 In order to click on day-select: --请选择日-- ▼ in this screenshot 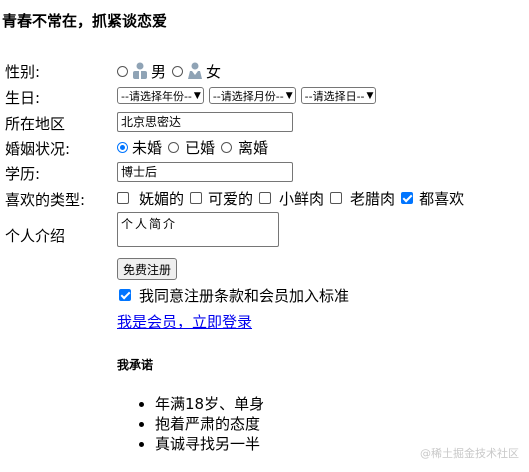, I will do `click(338, 95)`.